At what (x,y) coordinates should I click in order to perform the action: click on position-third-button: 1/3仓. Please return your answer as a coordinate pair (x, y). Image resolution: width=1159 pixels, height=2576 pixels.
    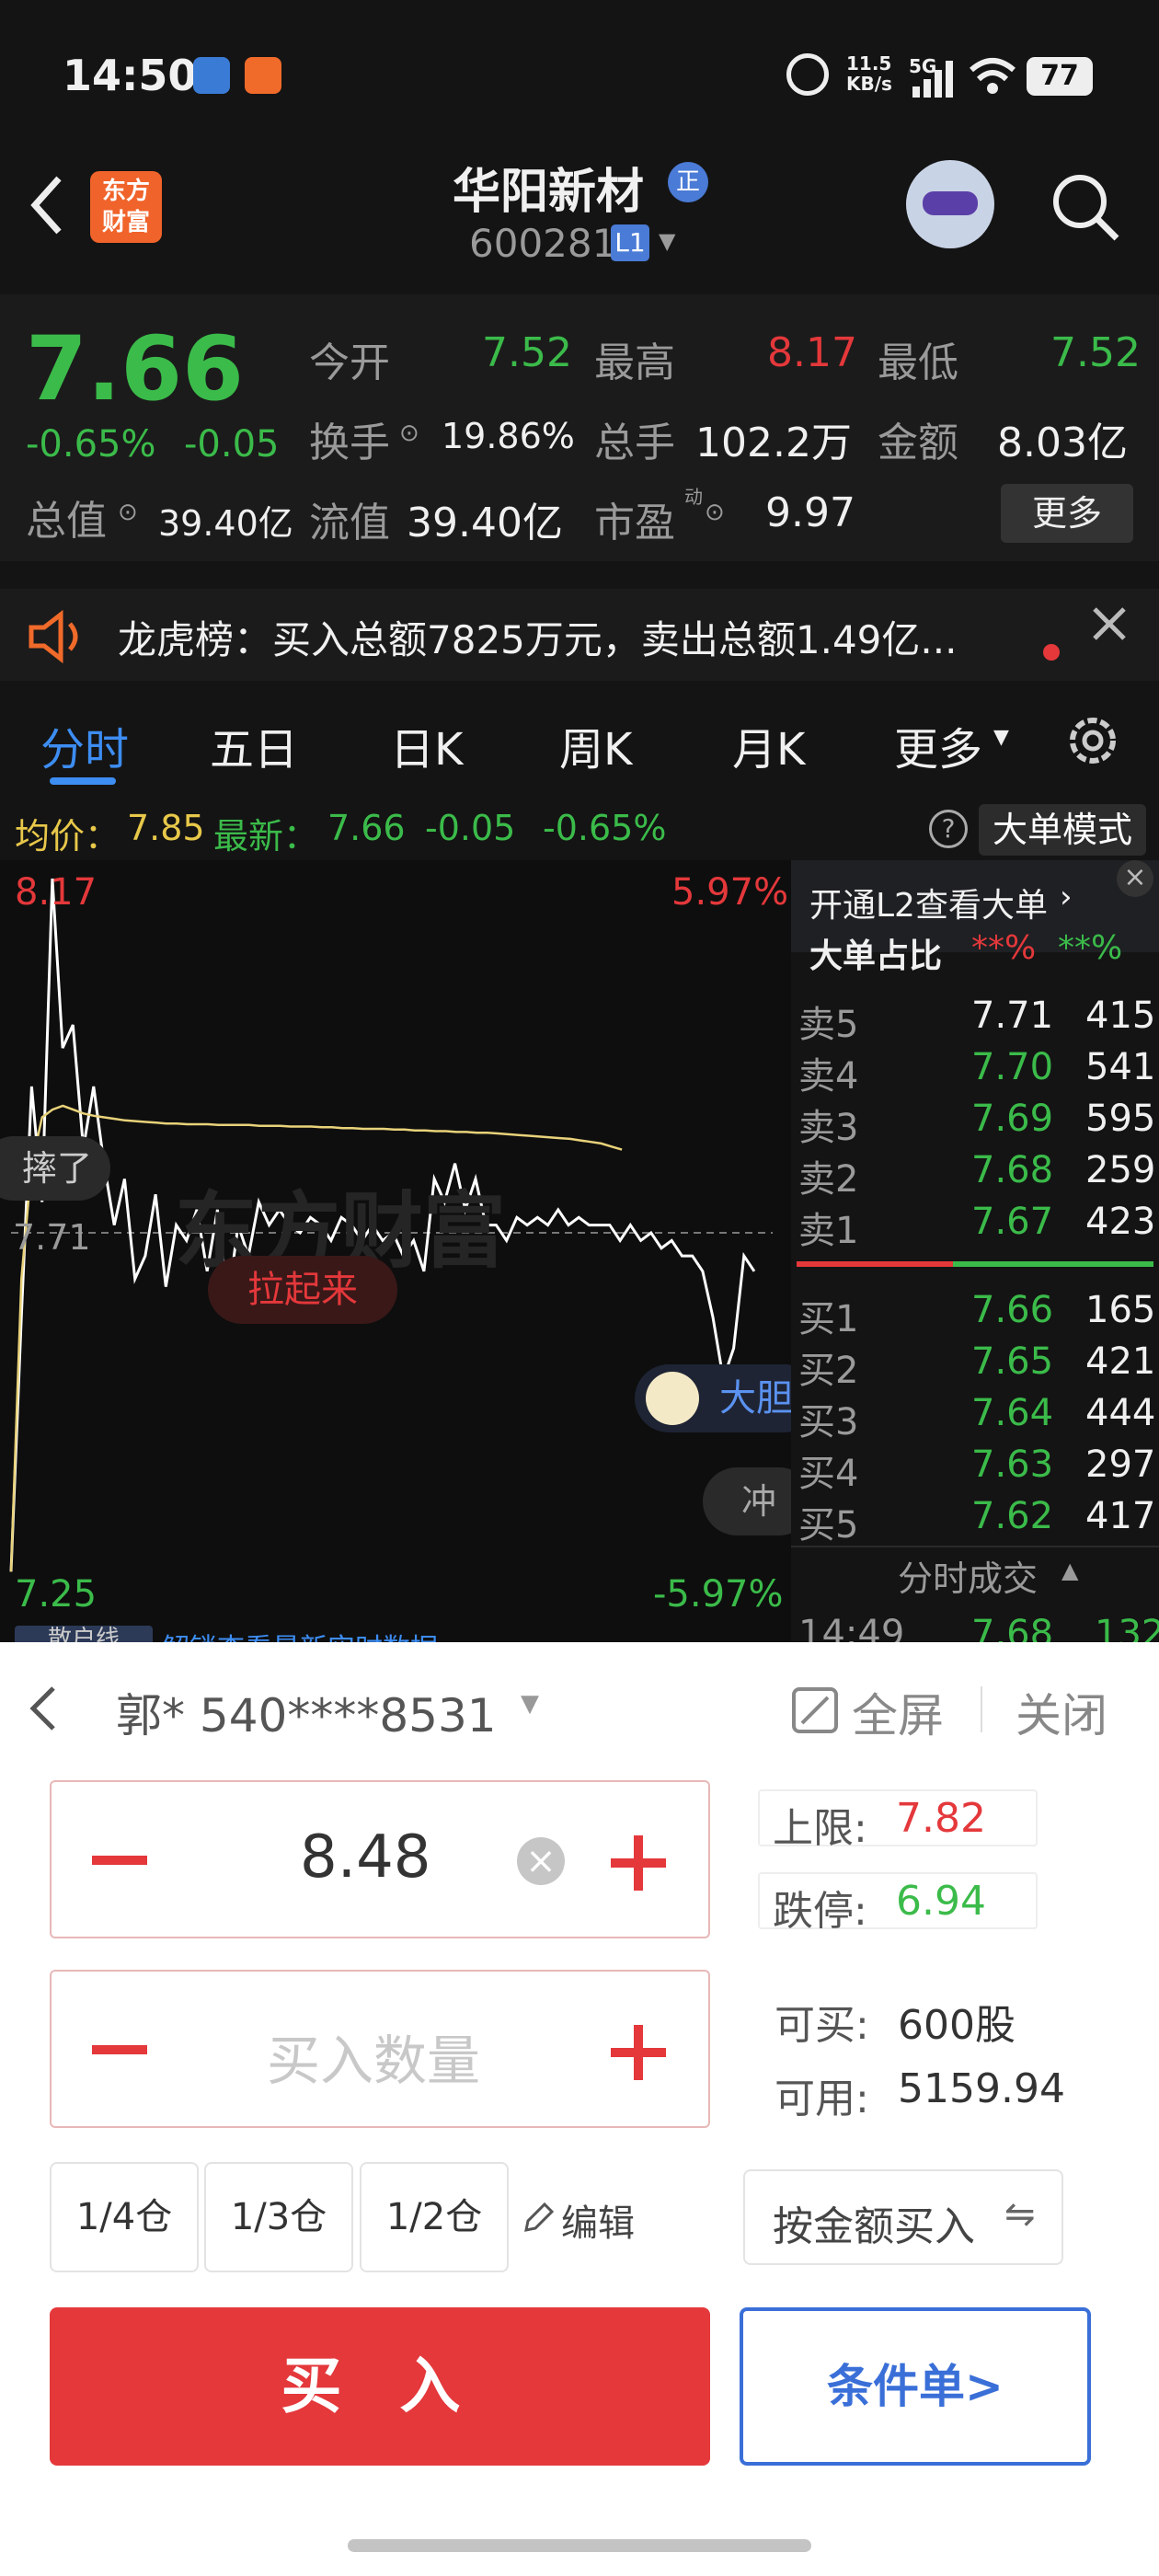
    Looking at the image, I should click on (278, 2217).